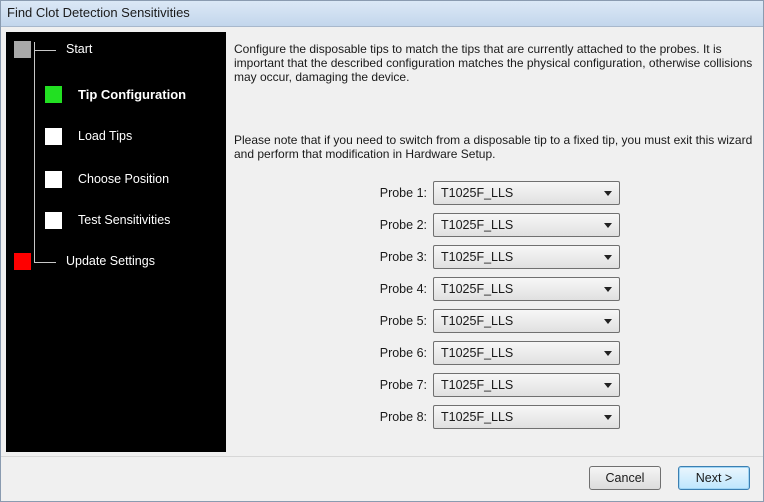 Image resolution: width=764 pixels, height=502 pixels. I want to click on step-start-indicator, so click(22, 49).